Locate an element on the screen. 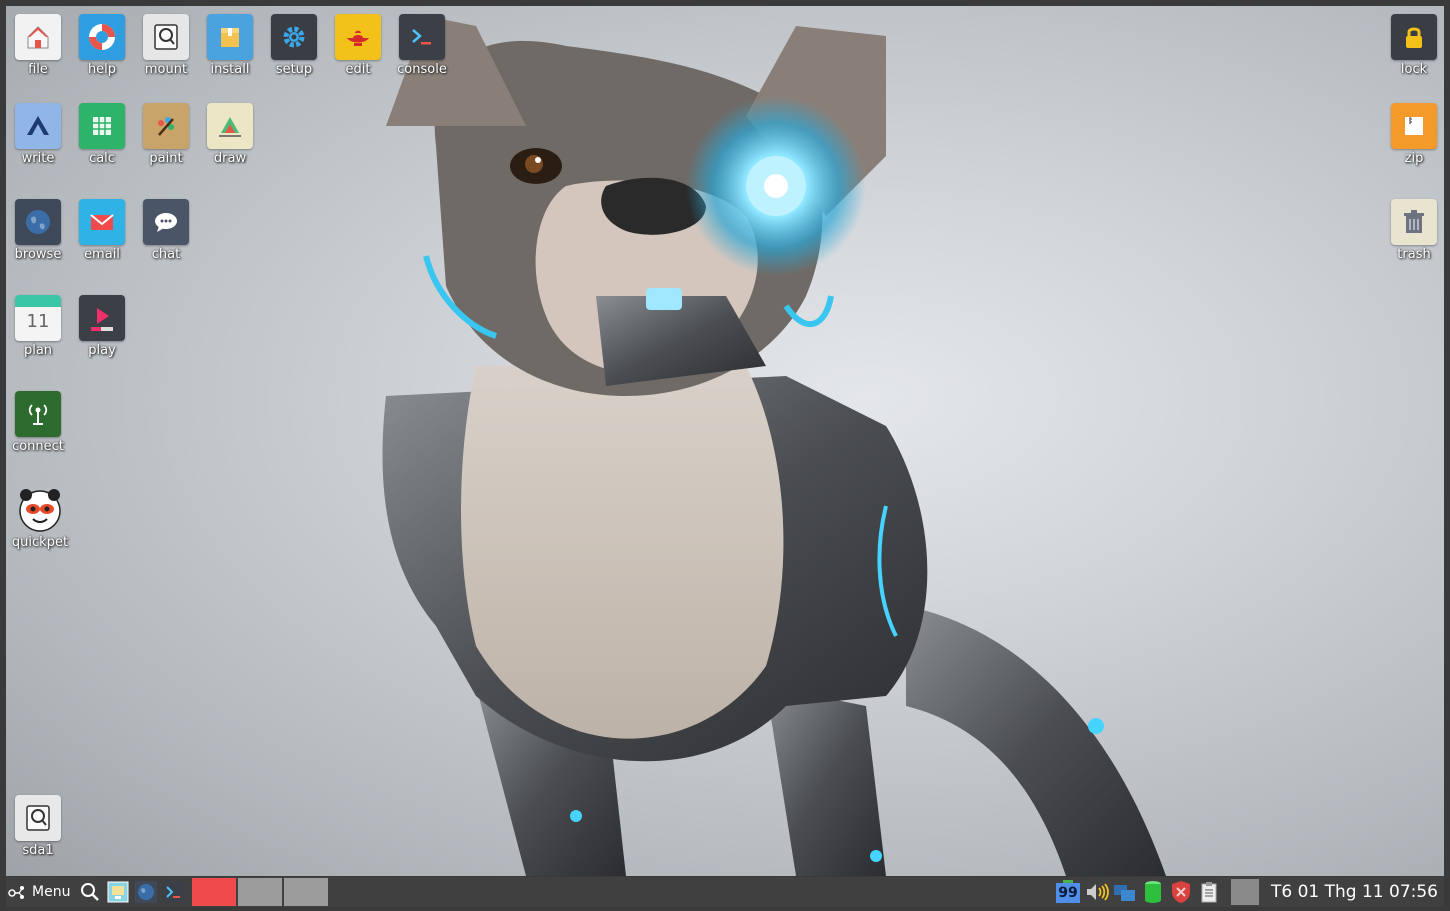 The height and width of the screenshot is (911, 1450). browser-launcher is located at coordinates (146, 892).